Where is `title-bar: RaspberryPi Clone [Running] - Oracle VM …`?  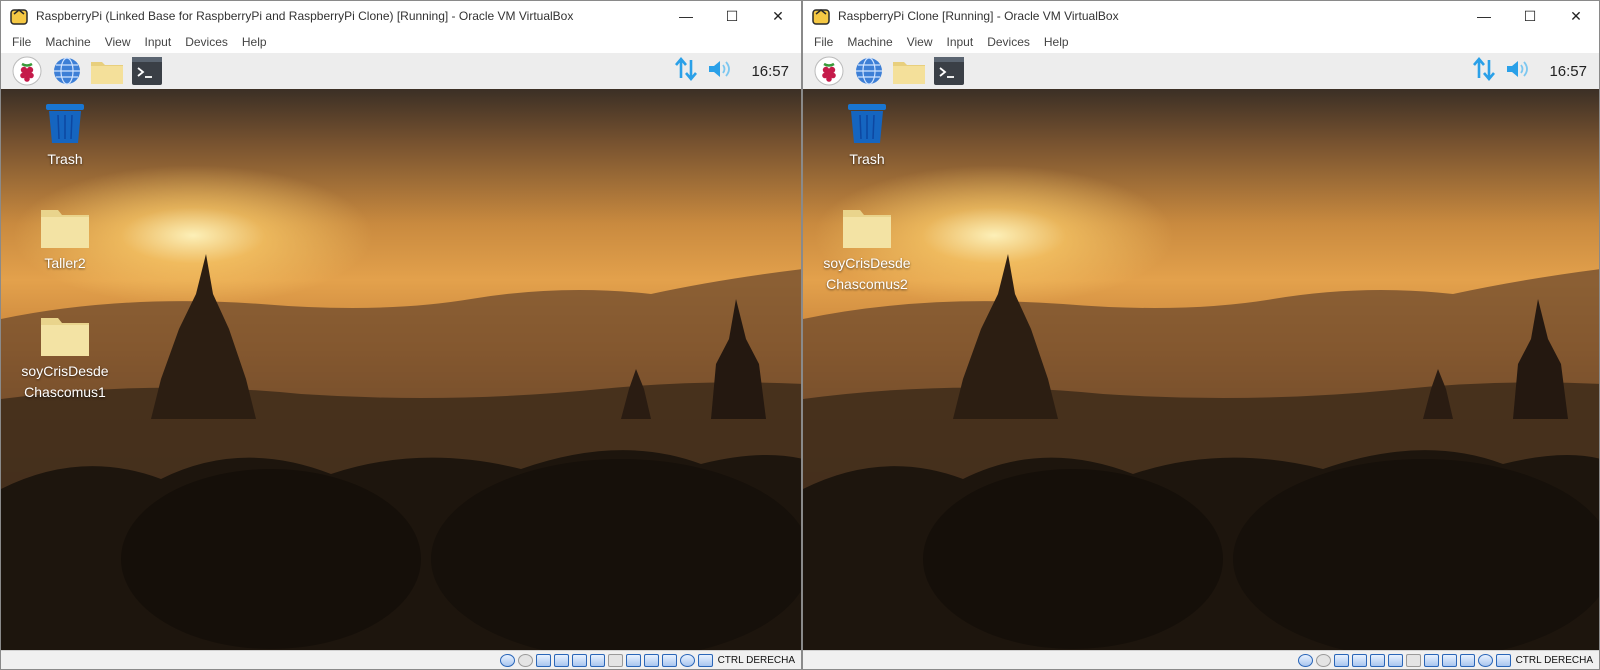
title-bar: RaspberryPi Clone [Running] - Oracle VM … is located at coordinates (1201, 16).